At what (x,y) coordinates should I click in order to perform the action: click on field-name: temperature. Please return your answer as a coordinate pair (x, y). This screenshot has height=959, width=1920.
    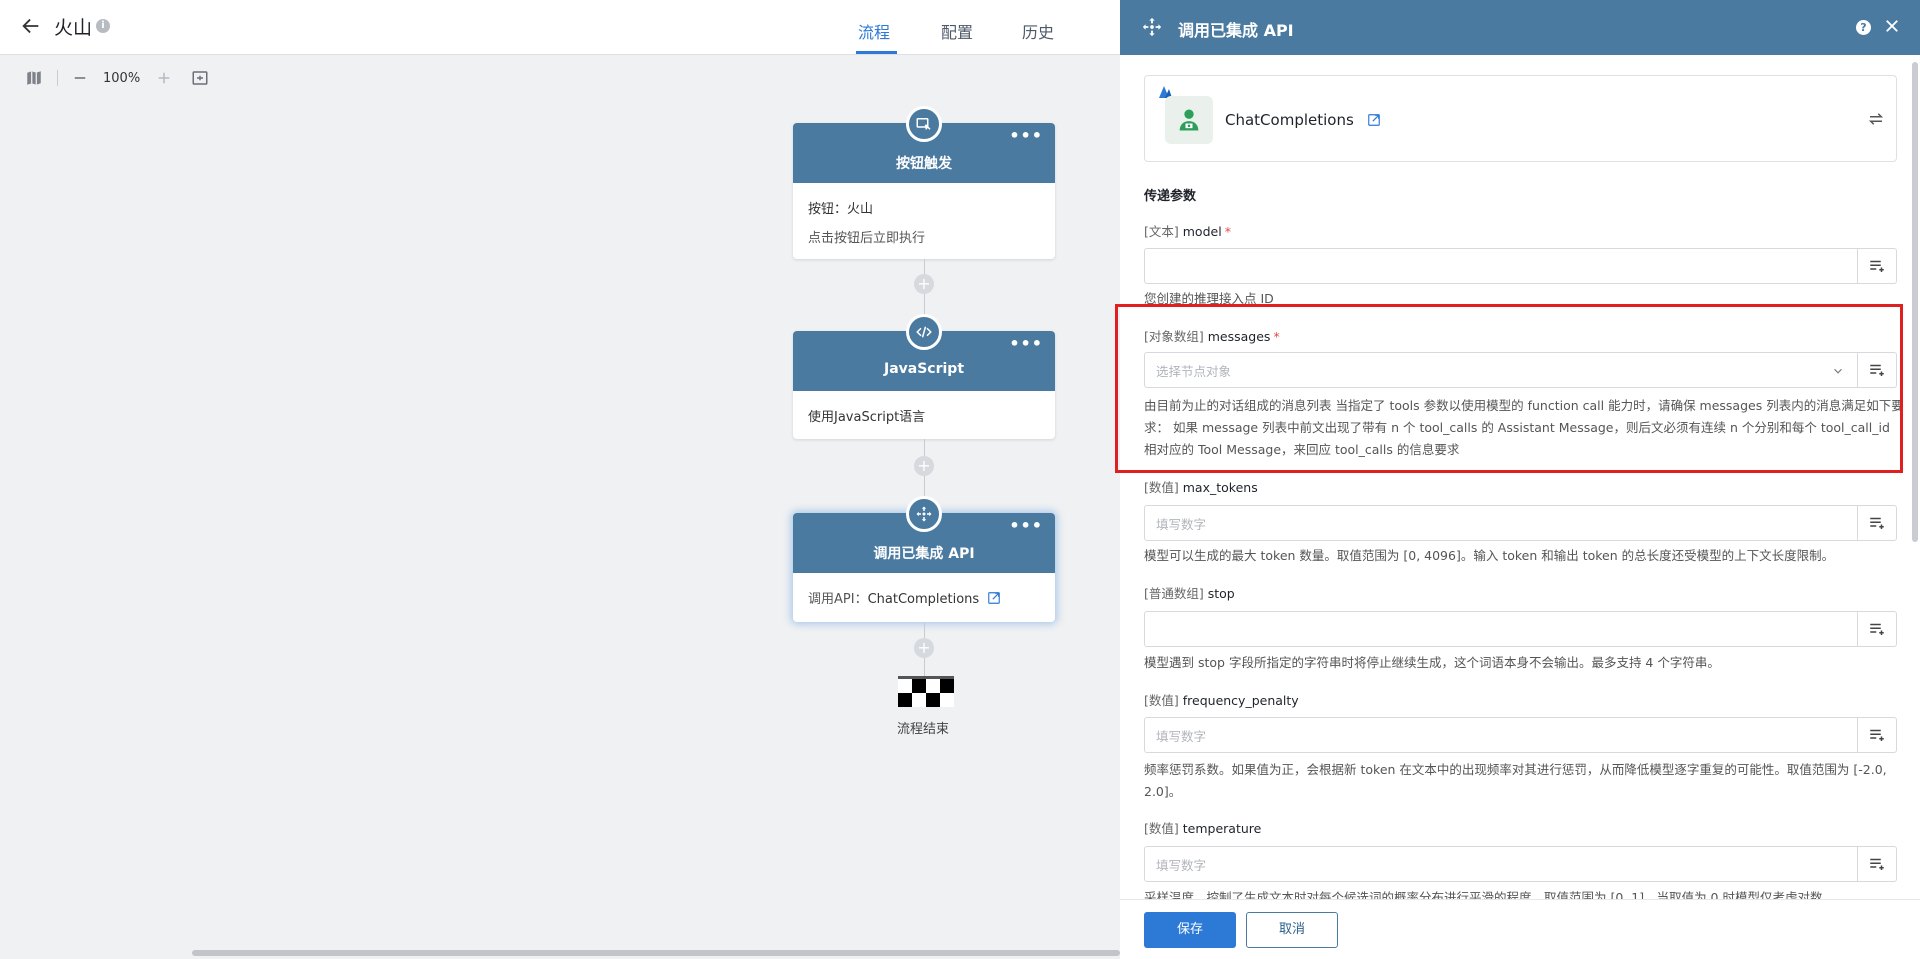
    Looking at the image, I should click on (1222, 828).